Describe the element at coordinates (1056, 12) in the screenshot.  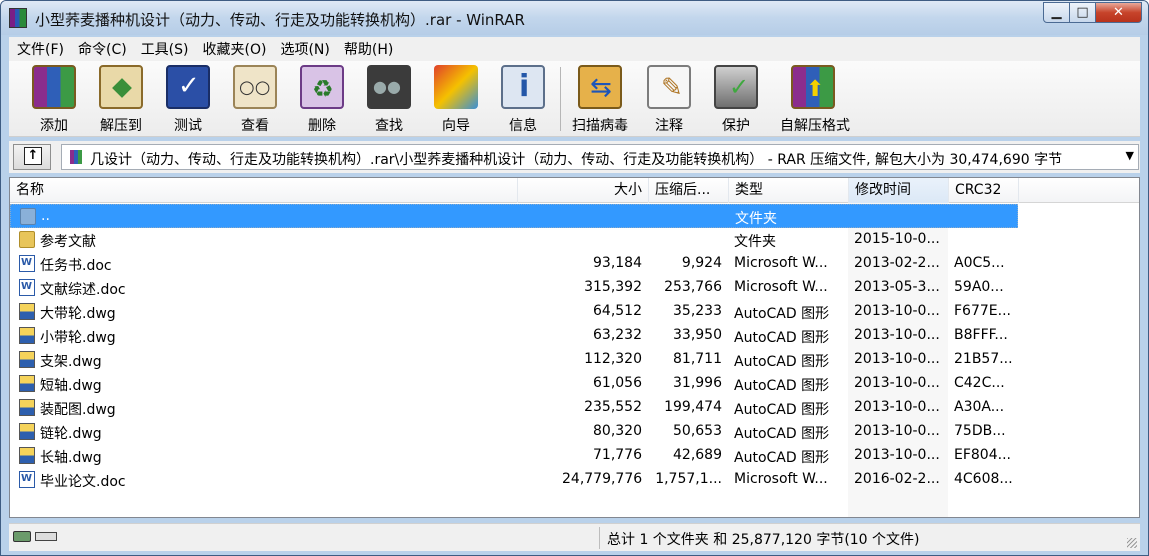
I see `minimize-button: ▁` at that location.